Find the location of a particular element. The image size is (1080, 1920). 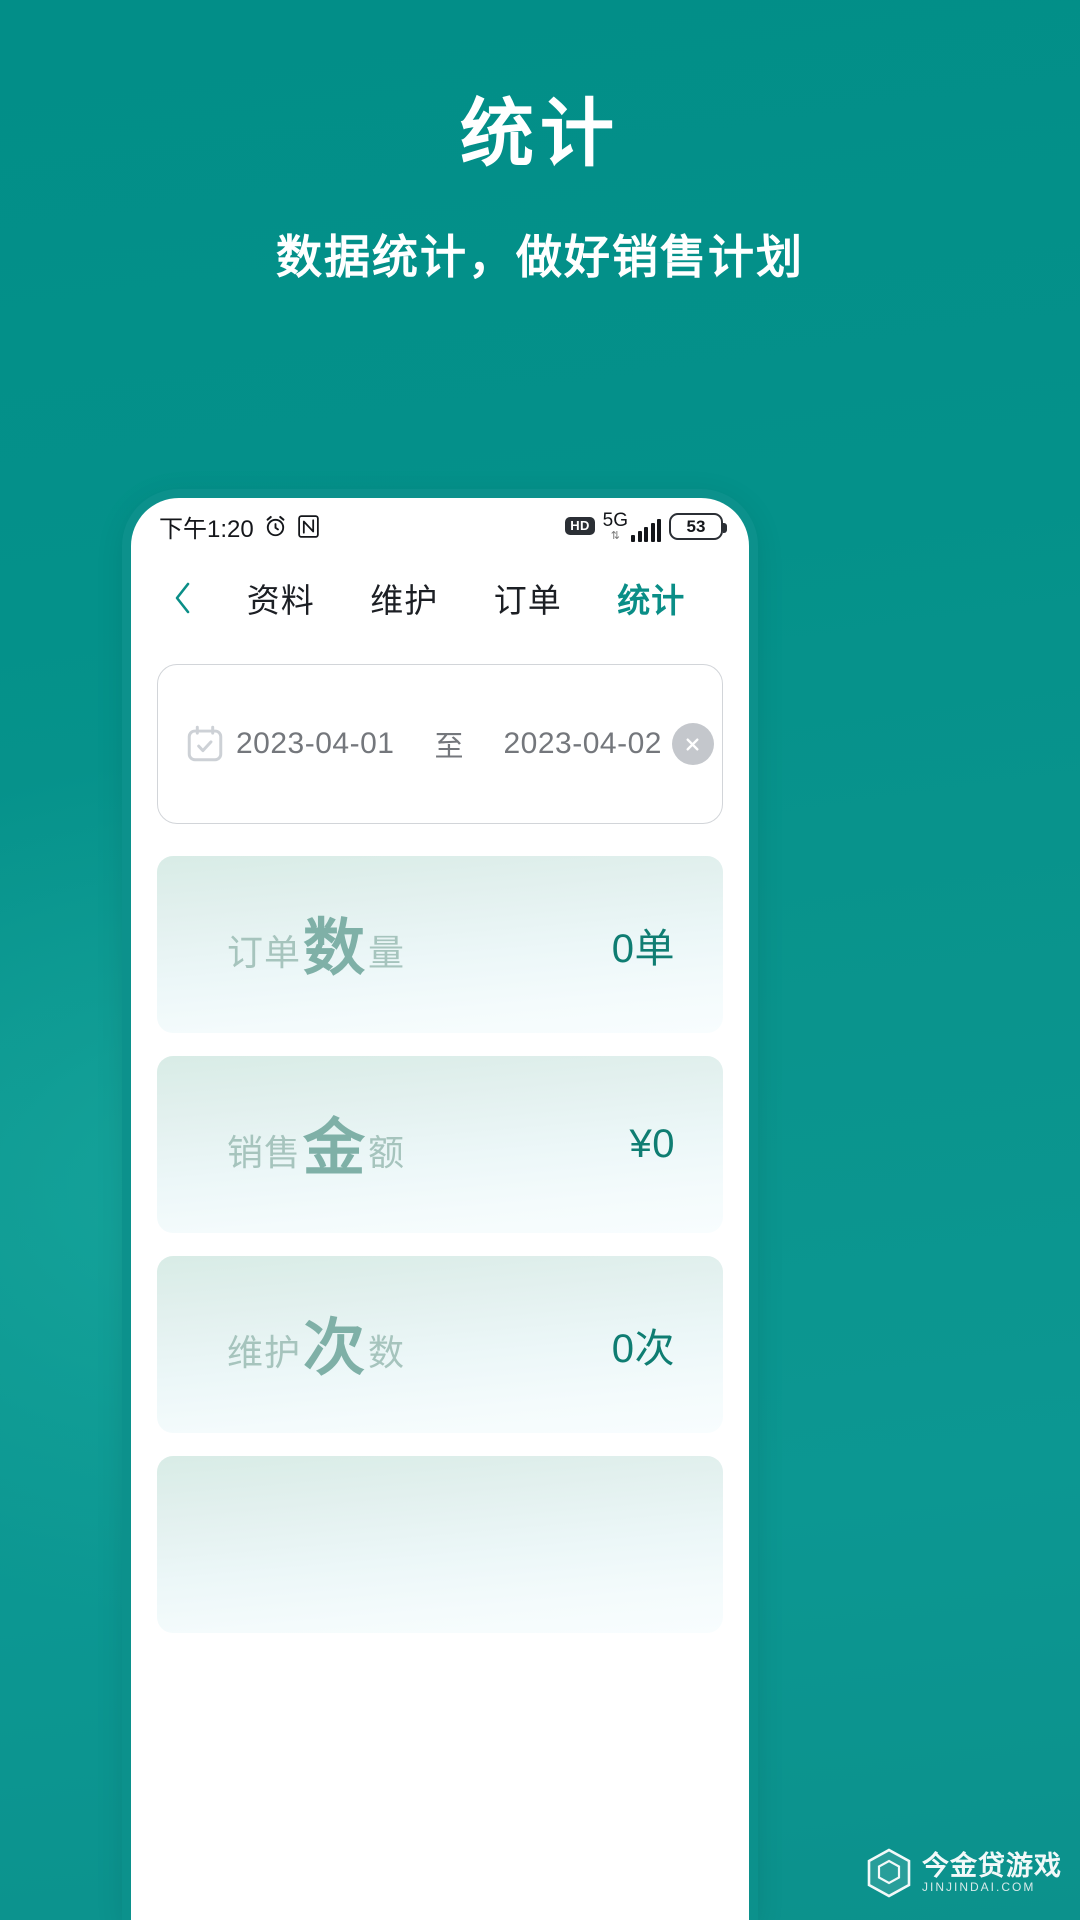

watermark-sub: JINJINDAI.COM is located at coordinates (979, 1887).